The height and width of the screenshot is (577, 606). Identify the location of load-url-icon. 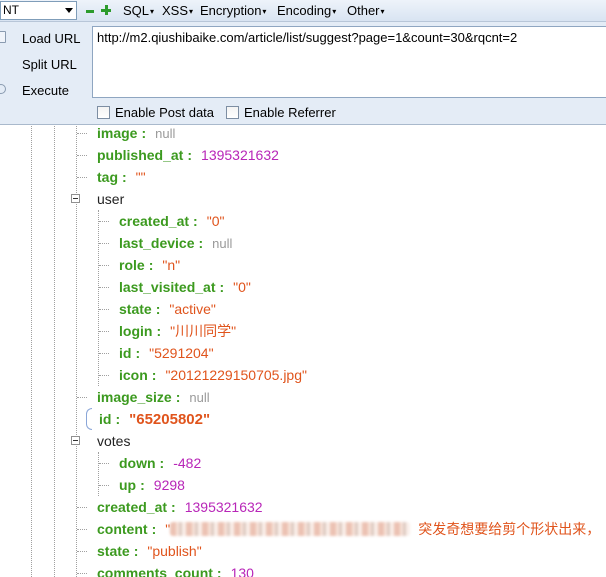
(3, 37).